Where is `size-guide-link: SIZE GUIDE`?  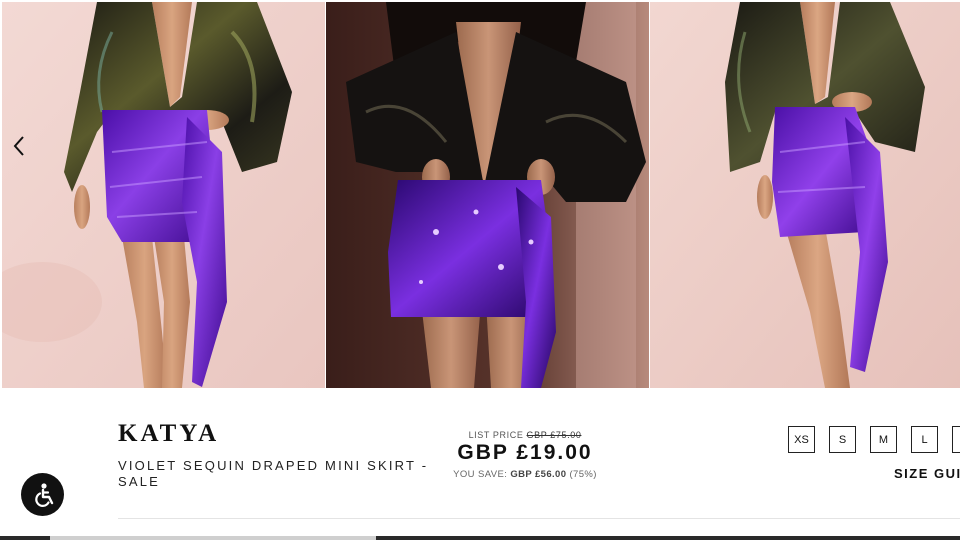 size-guide-link: SIZE GUIDE is located at coordinates (927, 473).